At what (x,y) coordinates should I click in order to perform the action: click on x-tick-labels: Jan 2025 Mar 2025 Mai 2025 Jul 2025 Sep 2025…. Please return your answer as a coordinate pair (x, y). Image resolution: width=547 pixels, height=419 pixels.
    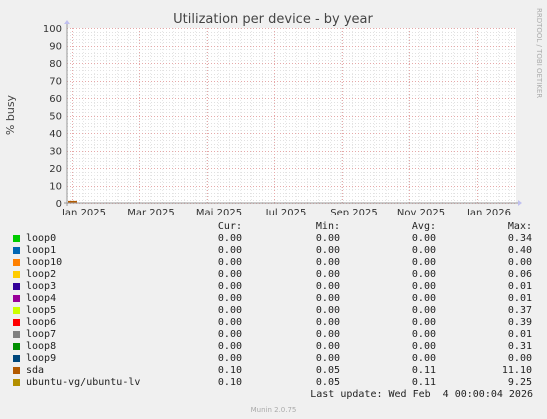
    Looking at the image, I should click on (286, 211).